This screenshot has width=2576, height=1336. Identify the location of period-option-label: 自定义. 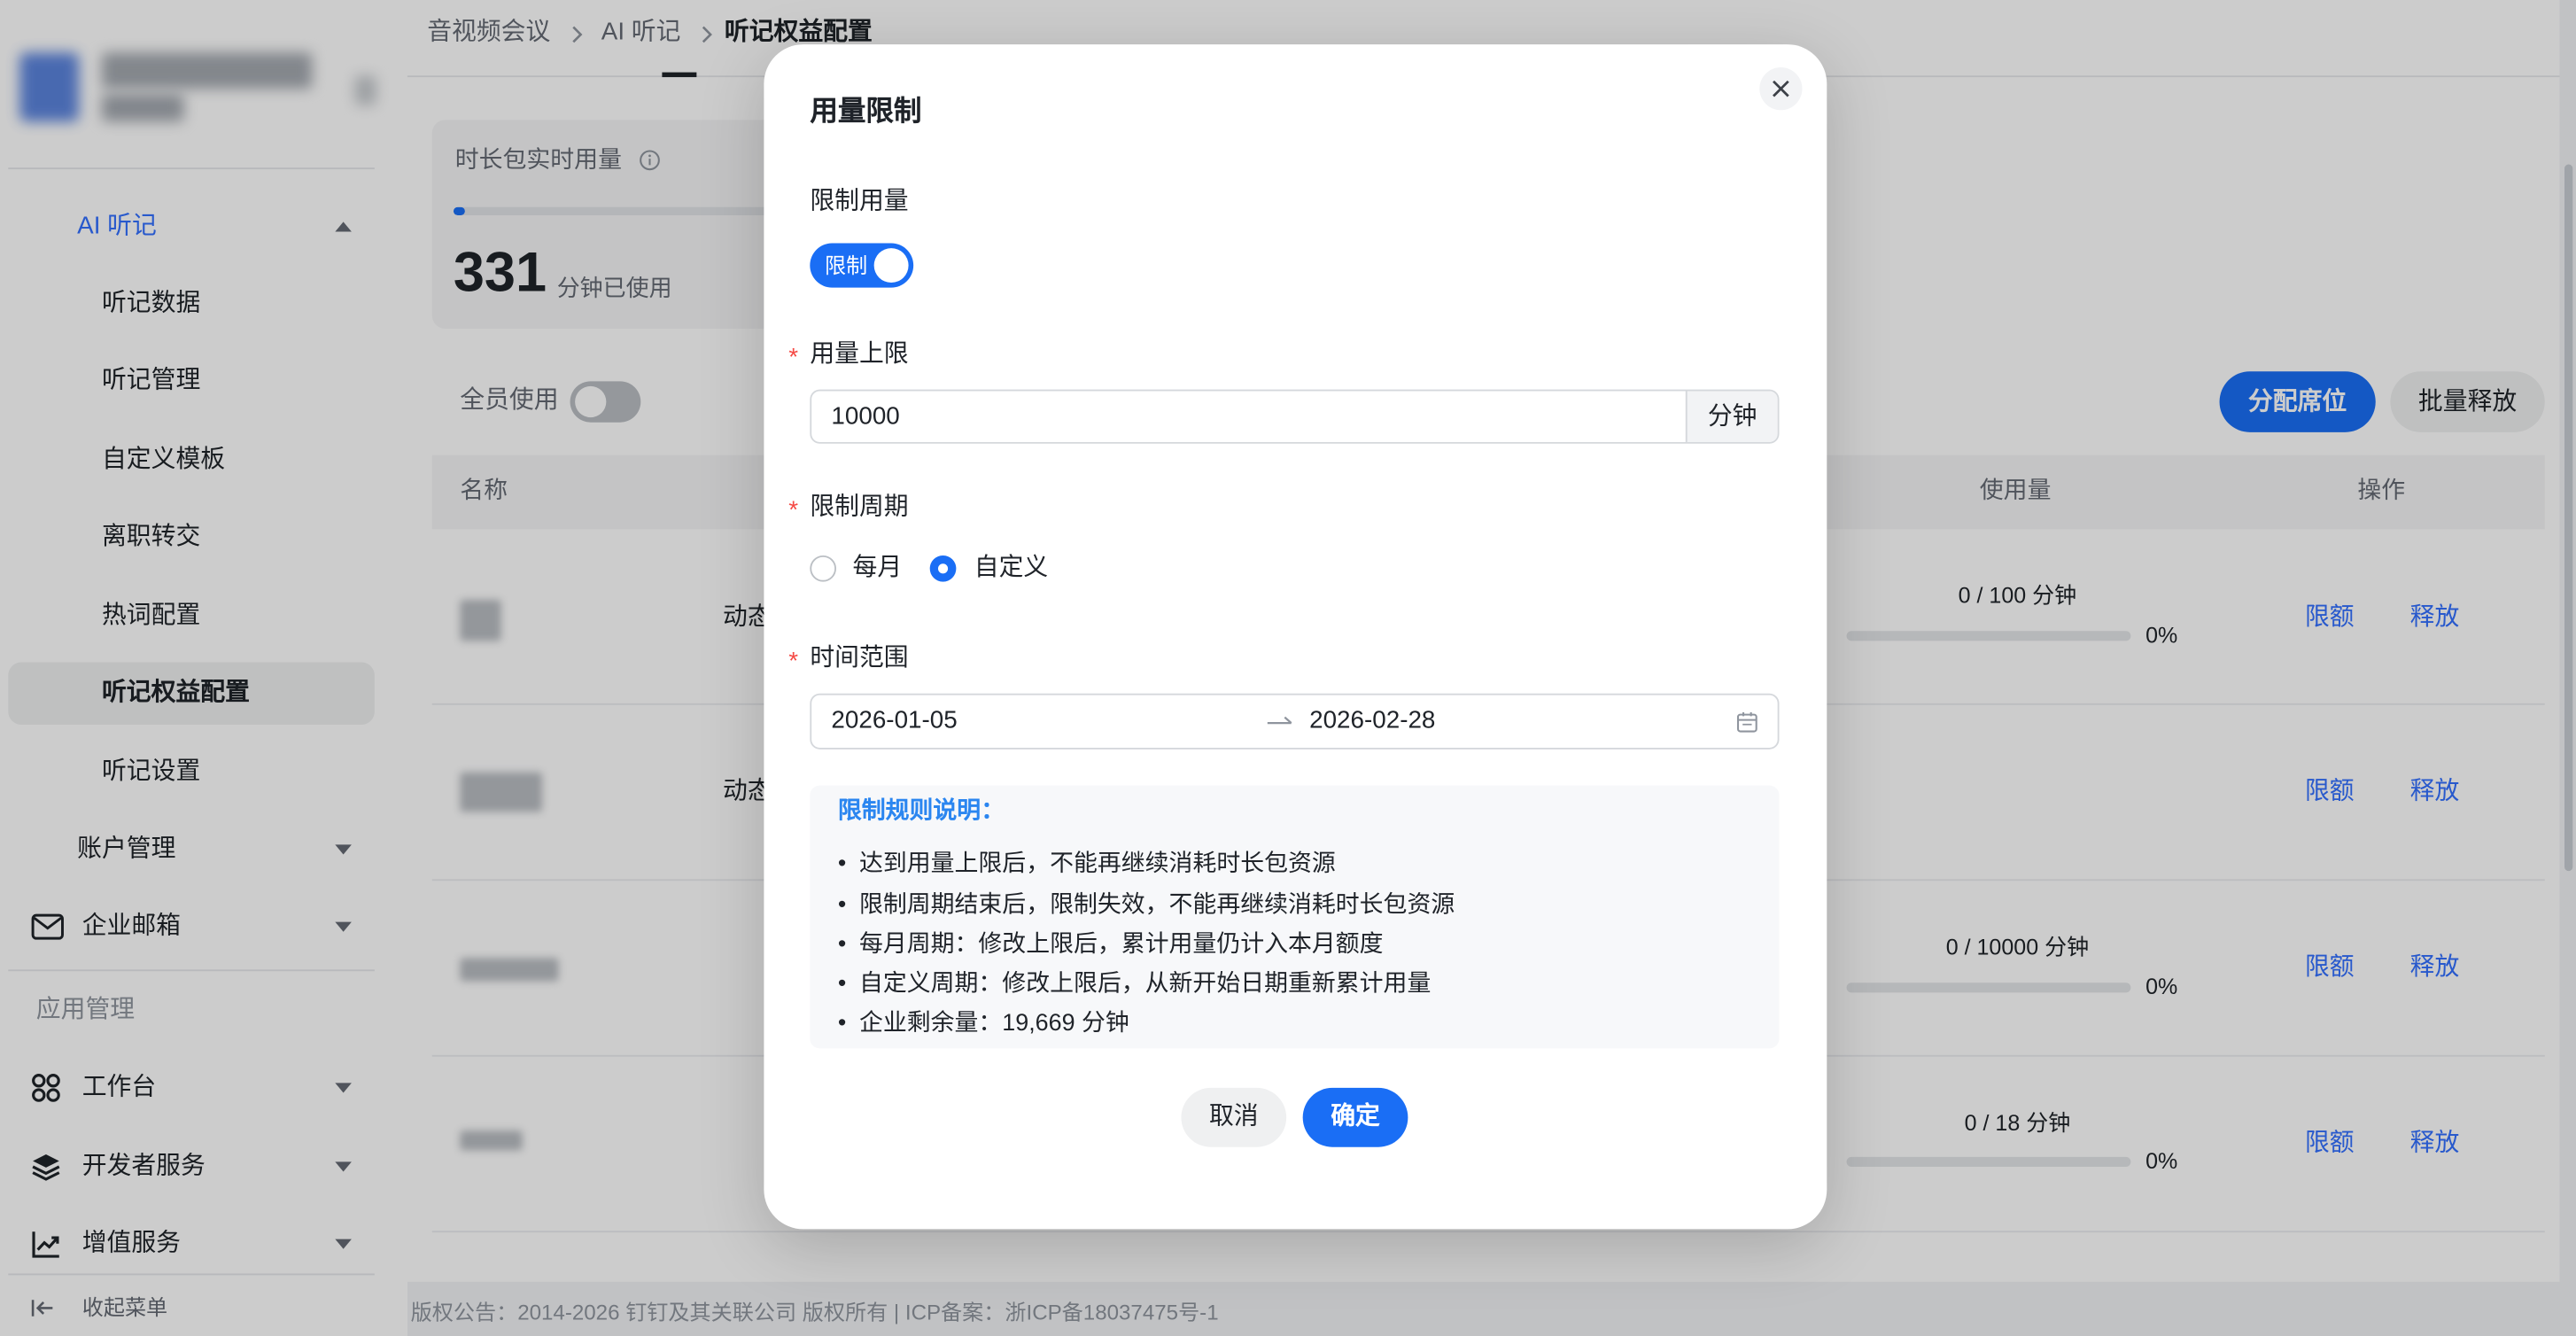
(1011, 568).